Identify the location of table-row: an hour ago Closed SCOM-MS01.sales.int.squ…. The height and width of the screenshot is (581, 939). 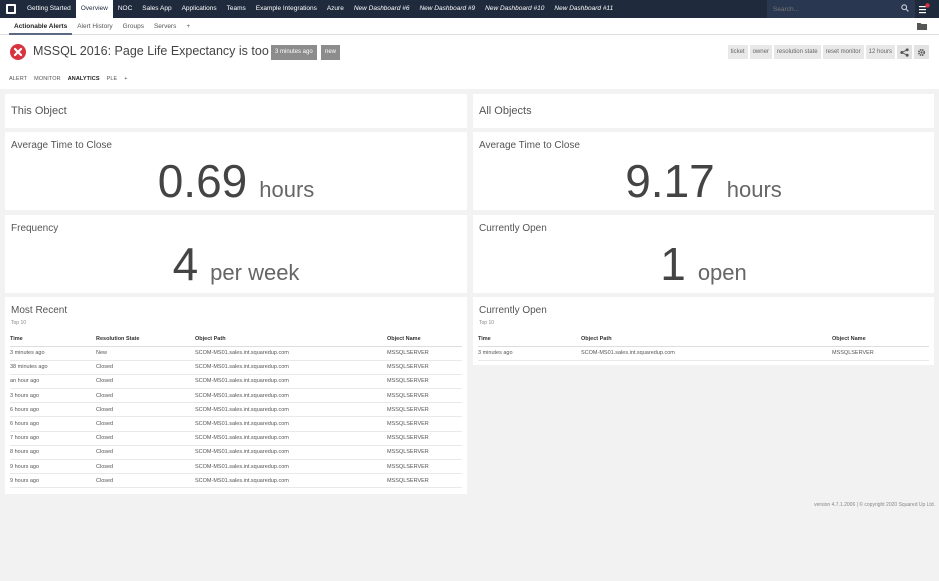
(236, 382).